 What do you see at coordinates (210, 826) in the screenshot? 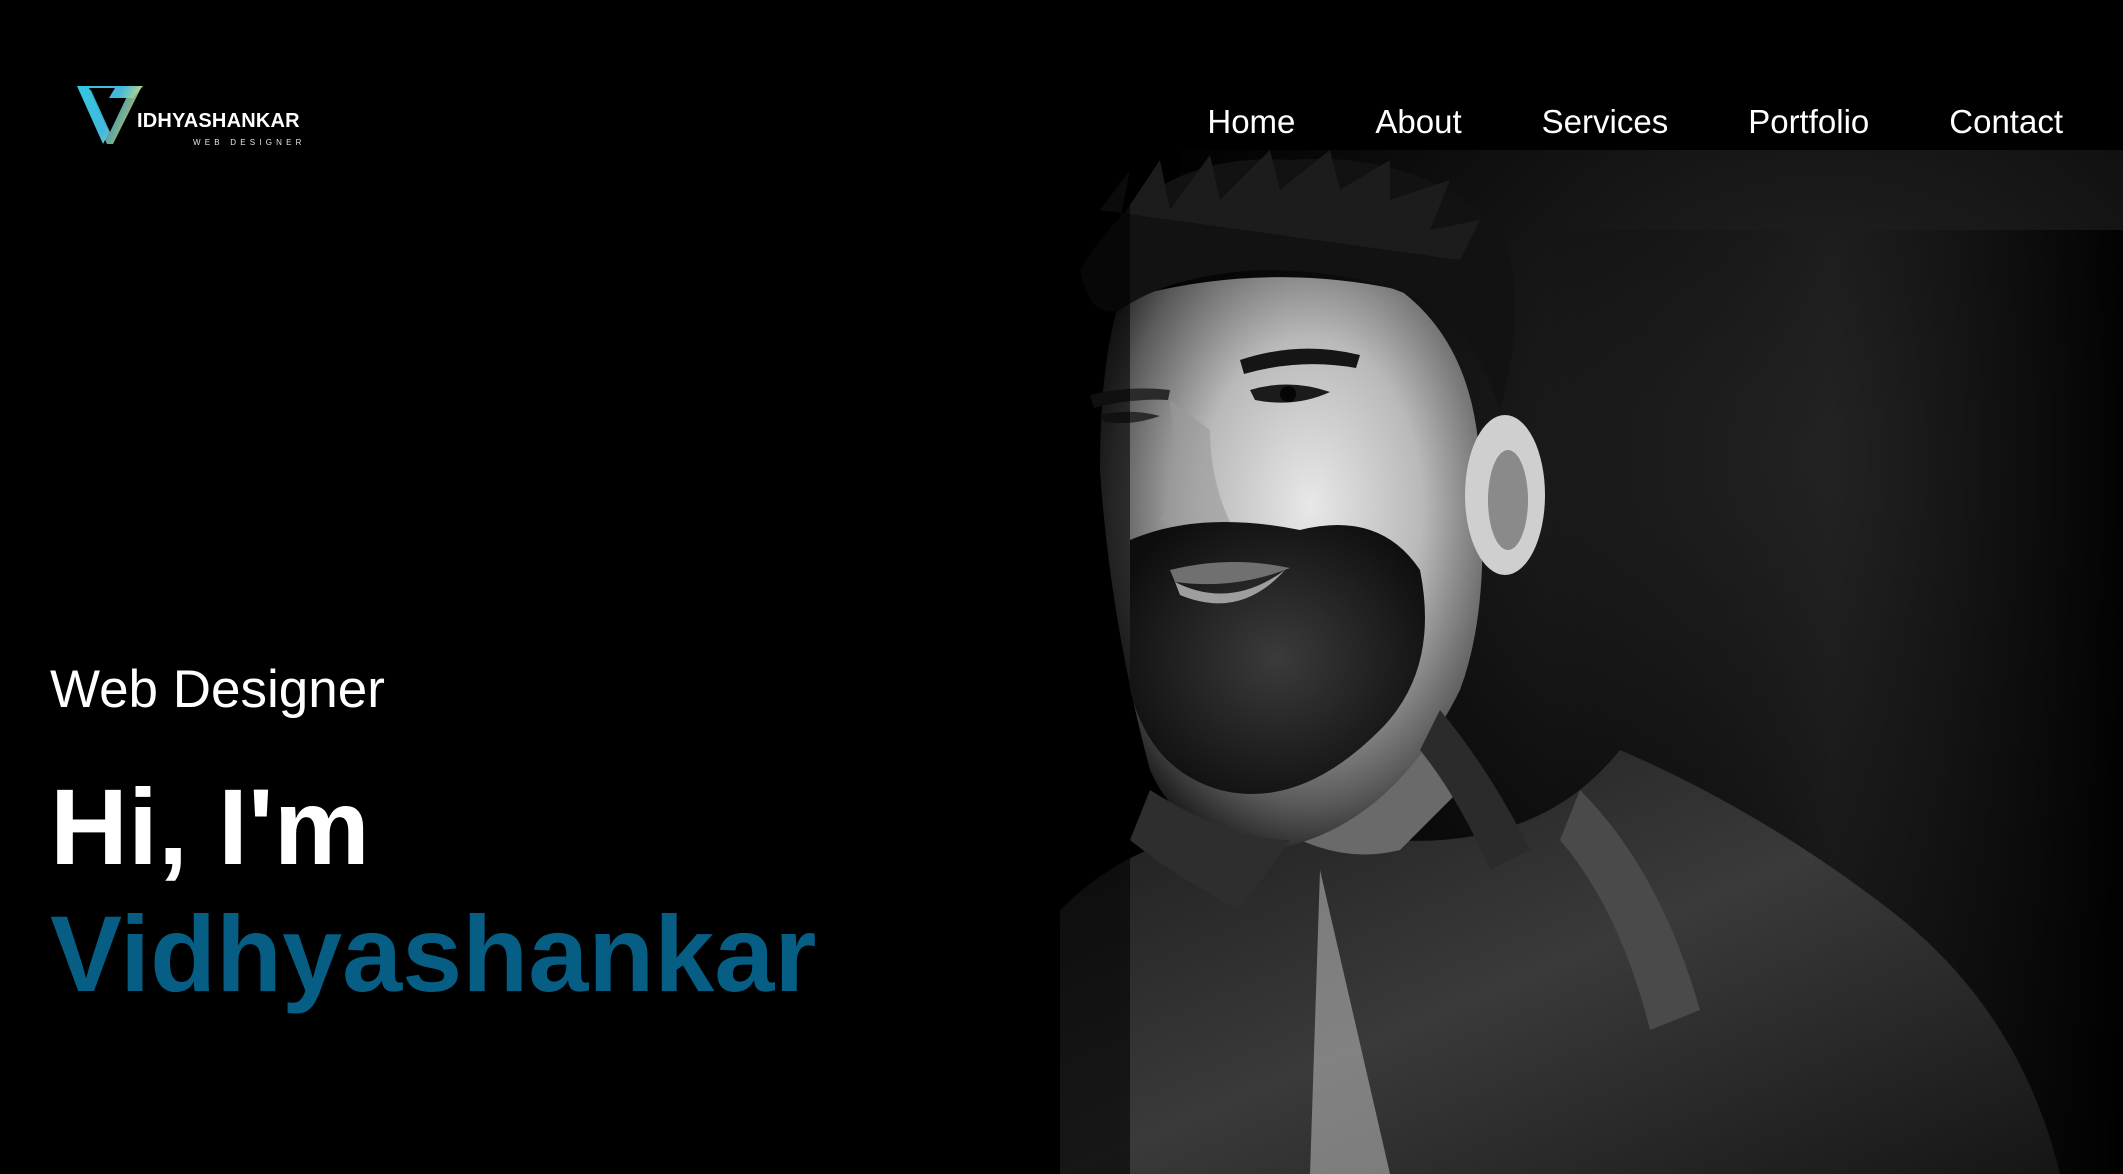
I see `hero-greeting: Hi, I'm` at bounding box center [210, 826].